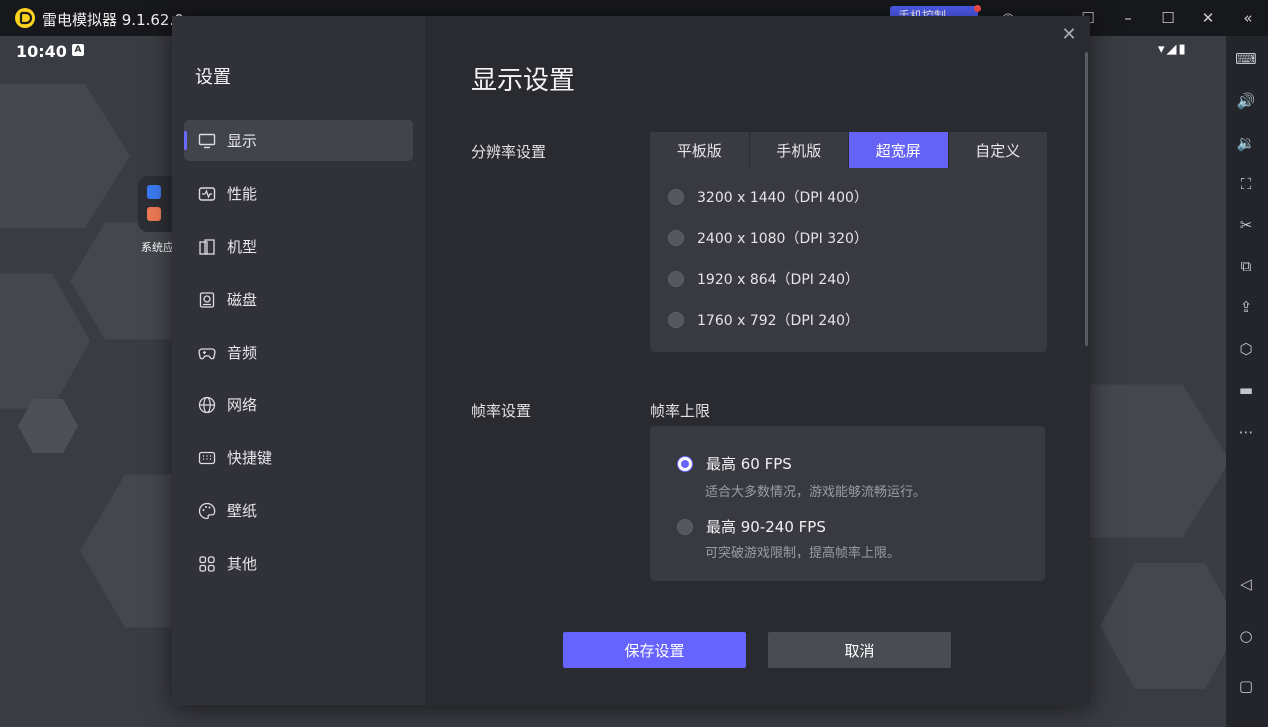 The image size is (1268, 727). Describe the element at coordinates (1246, 143) in the screenshot. I see `volume-down-icon: 🔉` at that location.